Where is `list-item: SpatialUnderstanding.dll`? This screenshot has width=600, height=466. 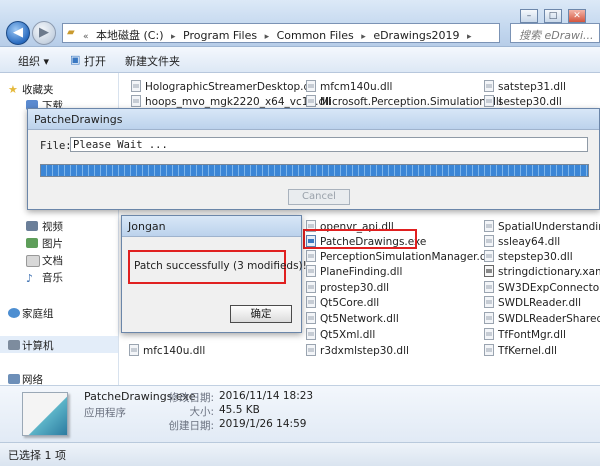 list-item: SpatialUnderstanding.dll is located at coordinates (542, 227).